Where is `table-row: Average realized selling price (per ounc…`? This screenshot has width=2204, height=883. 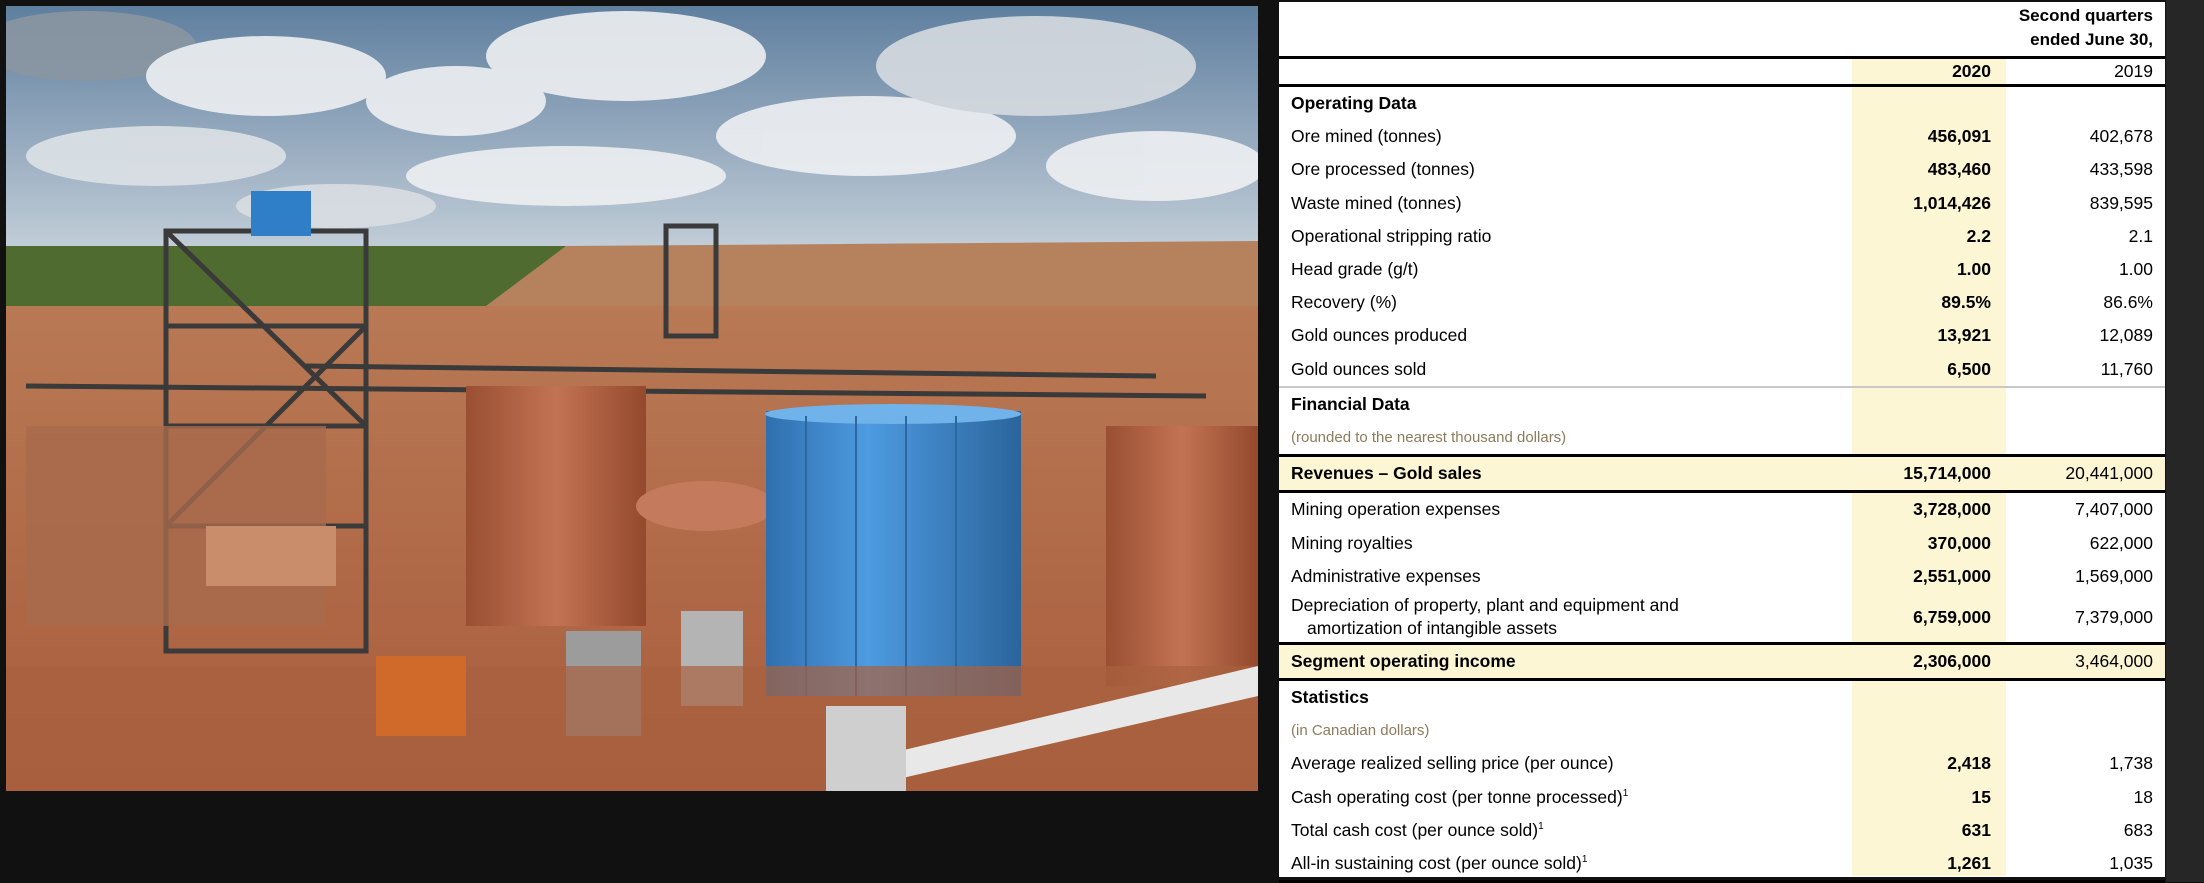
table-row: Average realized selling price (per ounc… is located at coordinates (1722, 763).